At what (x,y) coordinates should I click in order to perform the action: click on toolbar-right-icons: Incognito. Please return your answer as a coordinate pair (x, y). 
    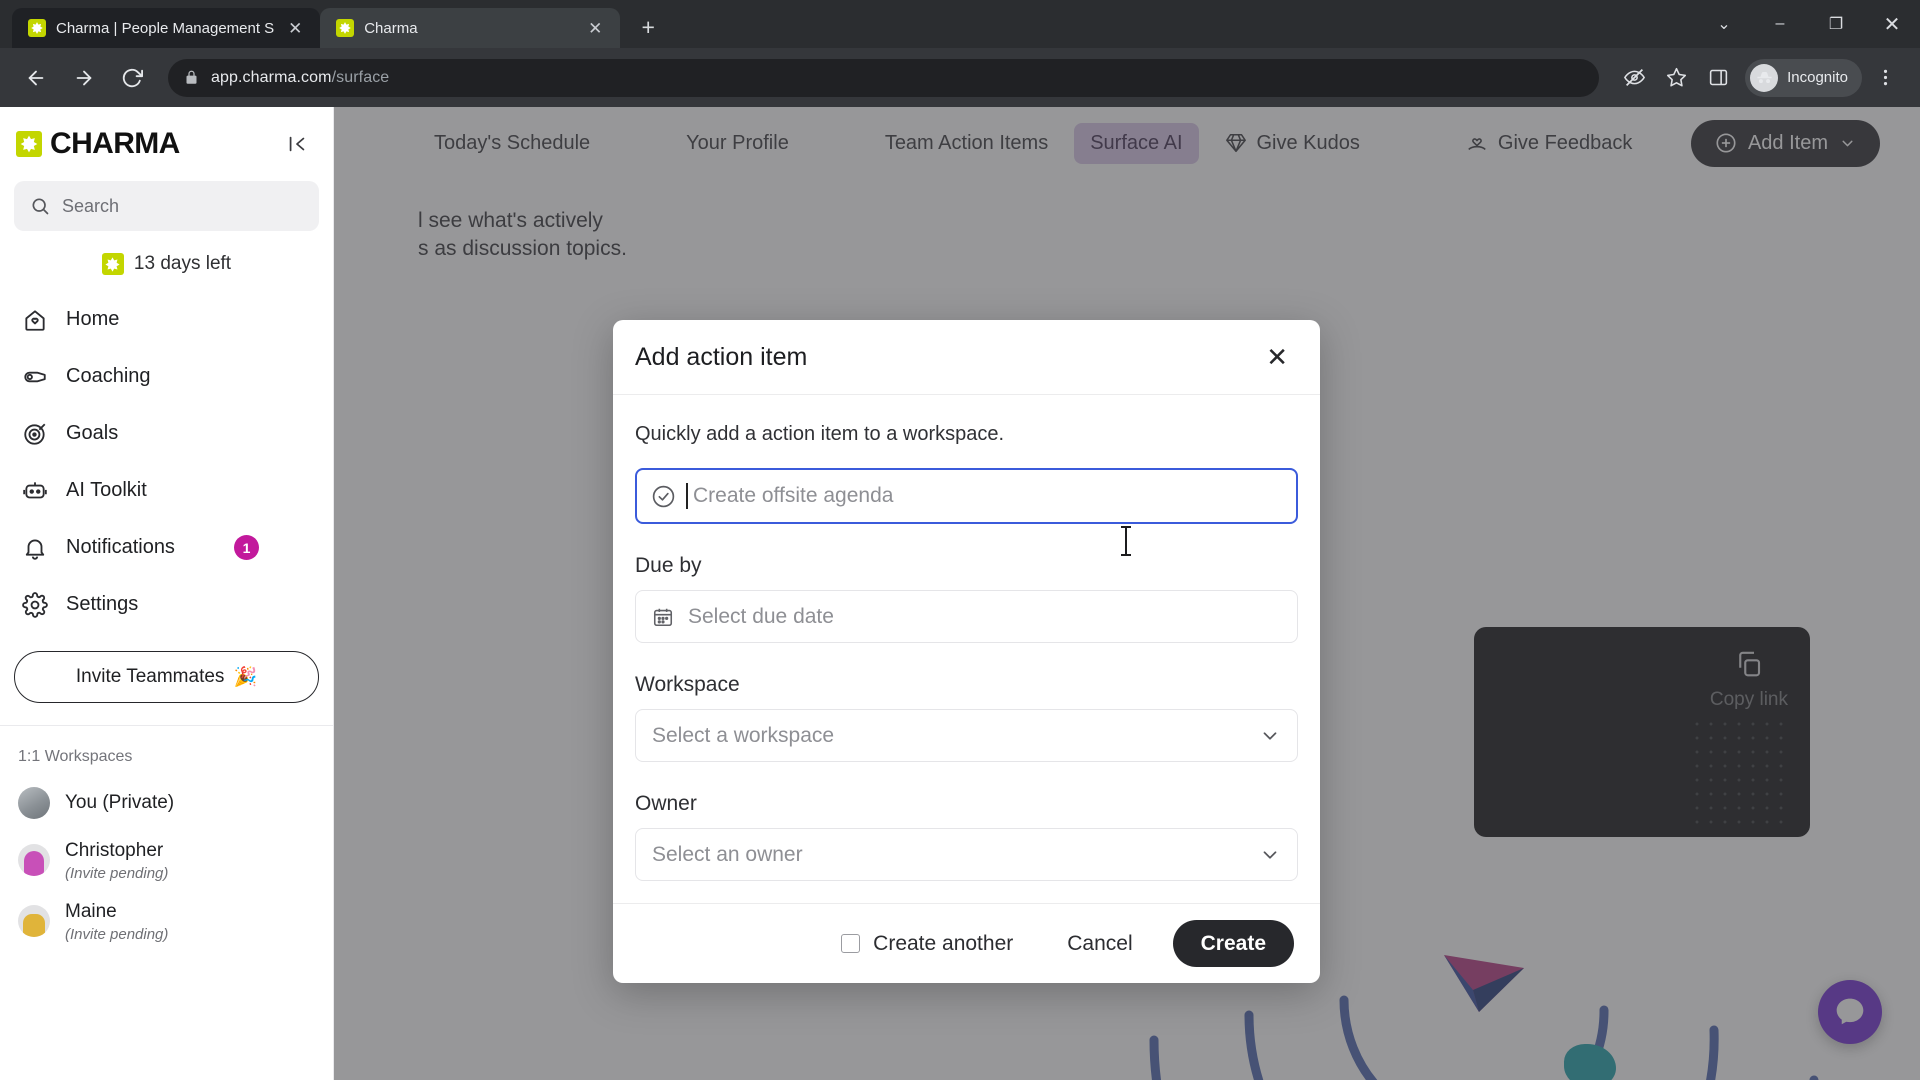
    Looking at the image, I should click on (1759, 77).